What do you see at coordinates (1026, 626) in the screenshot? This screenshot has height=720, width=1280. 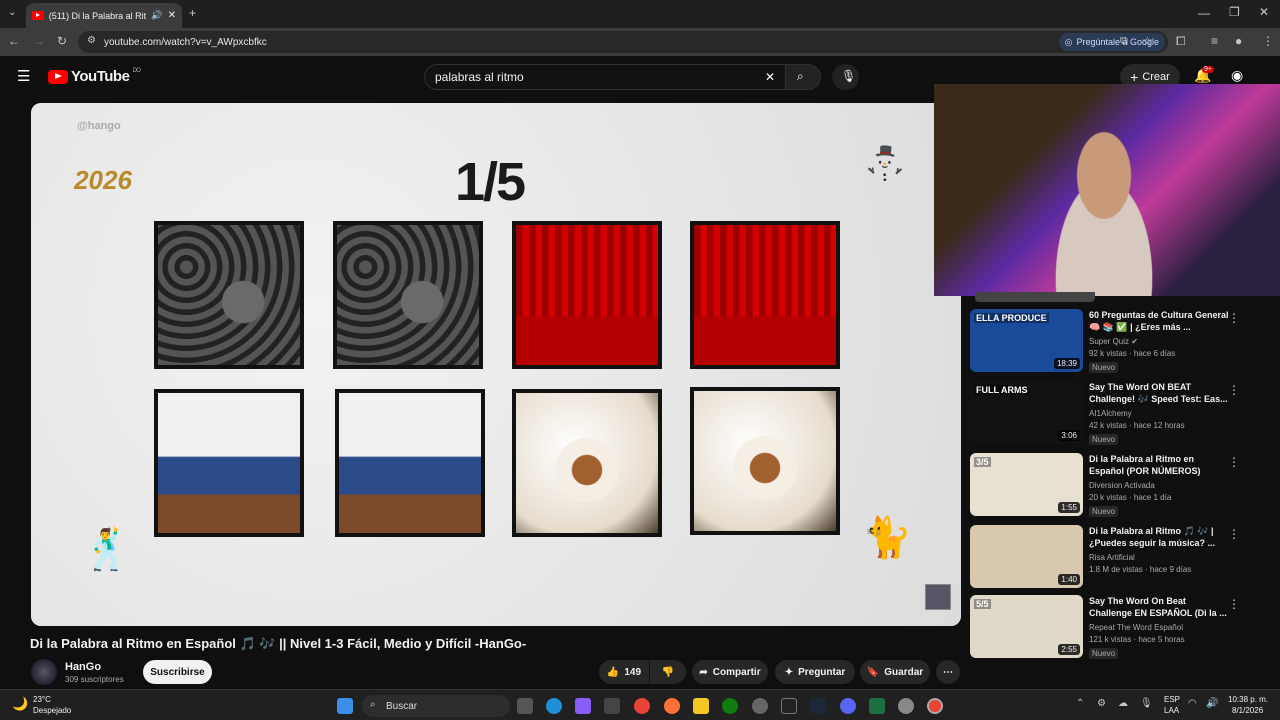 I see `video-thumbnail: 5/5 2:55` at bounding box center [1026, 626].